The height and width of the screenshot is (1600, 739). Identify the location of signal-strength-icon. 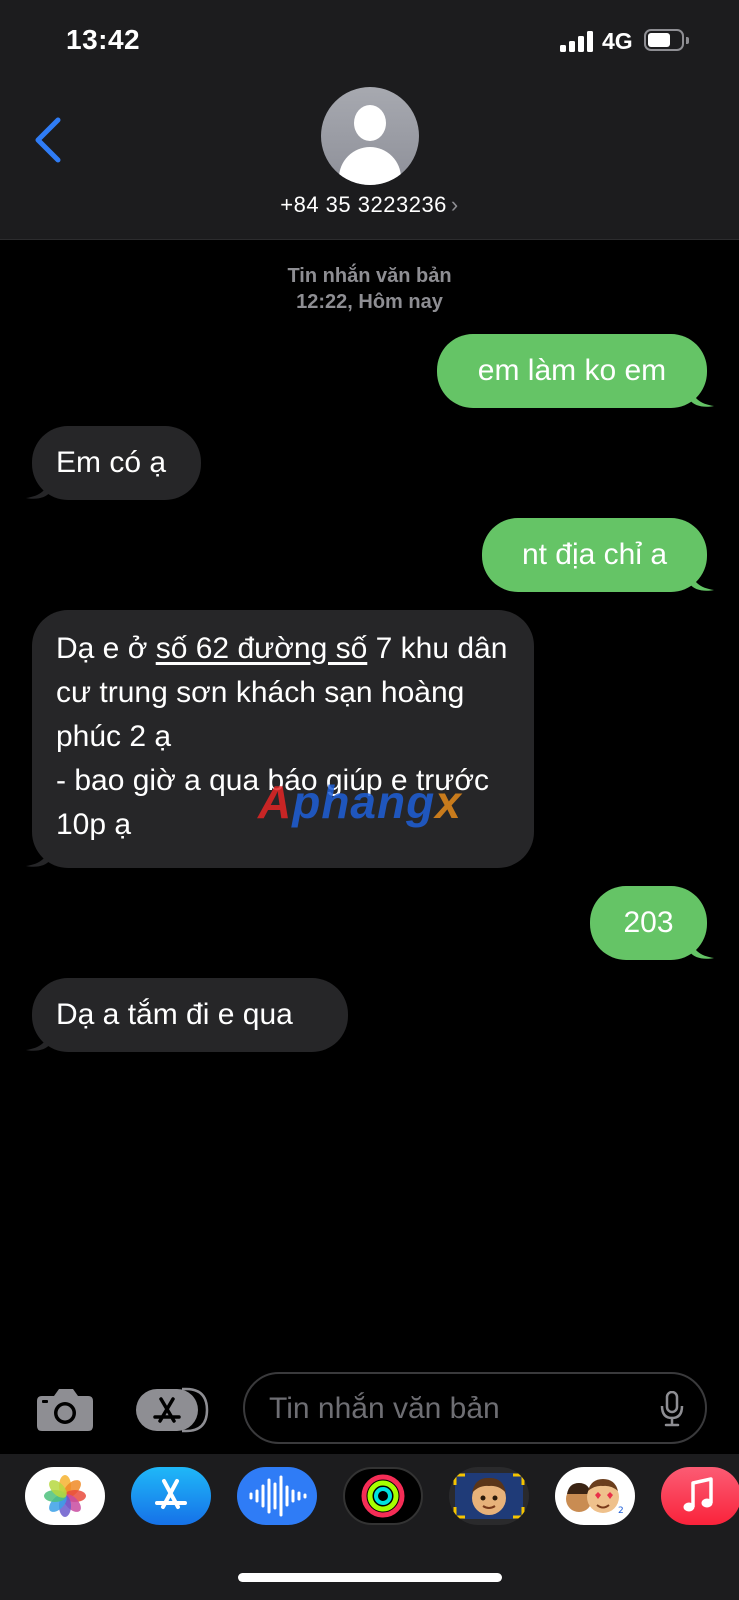
(577, 41).